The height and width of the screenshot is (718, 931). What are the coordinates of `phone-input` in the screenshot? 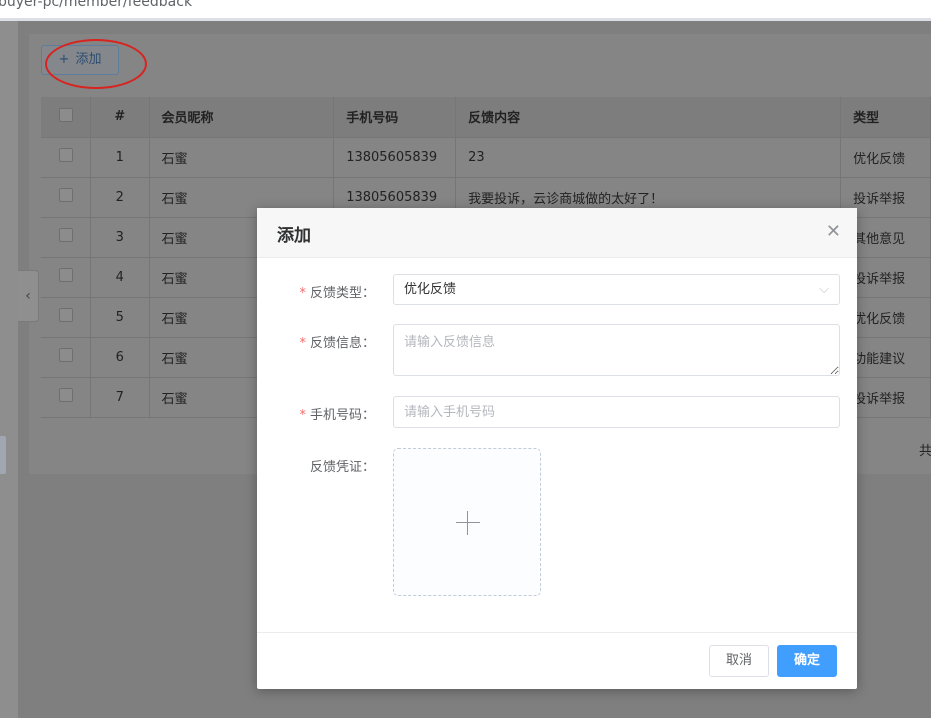 It's located at (616, 412).